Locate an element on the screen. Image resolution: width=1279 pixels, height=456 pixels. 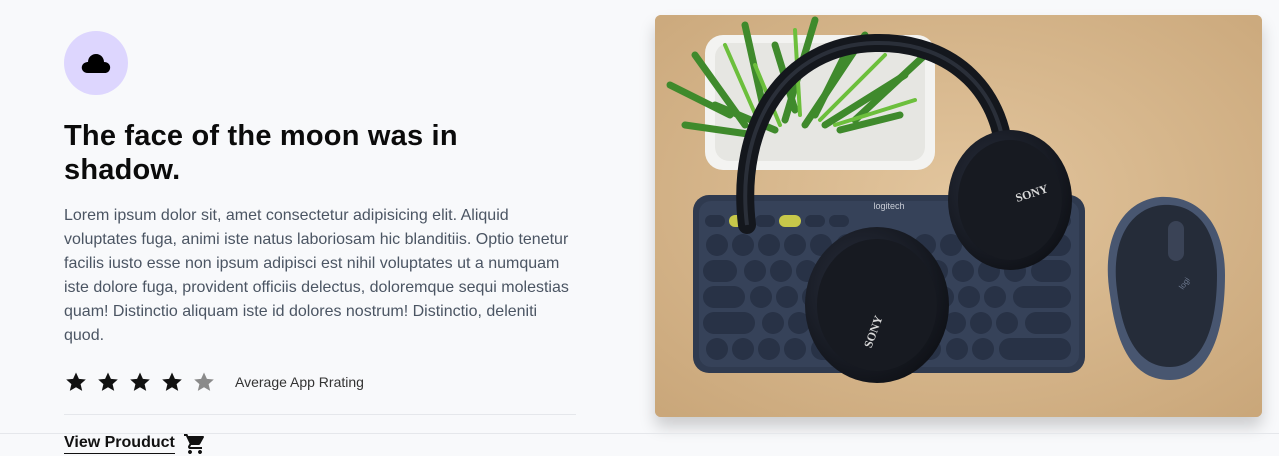
rating-label: Average App Rrating is located at coordinates (299, 382).